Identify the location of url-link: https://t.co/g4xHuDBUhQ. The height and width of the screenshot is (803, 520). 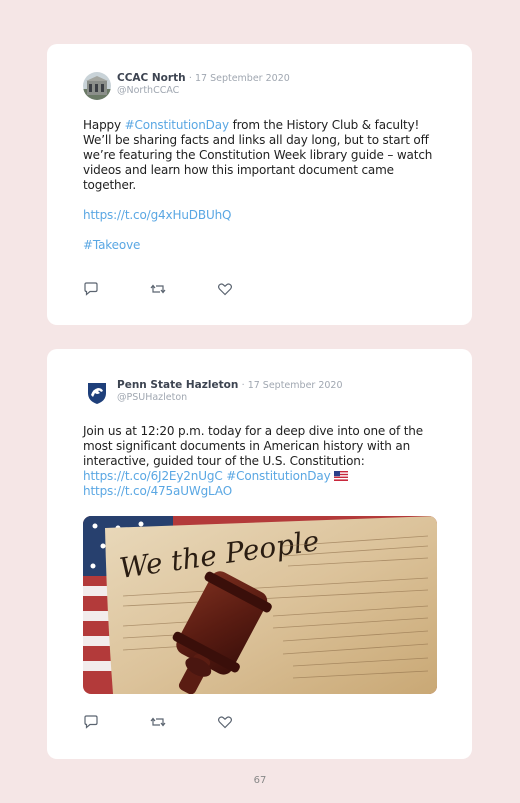
(157, 215).